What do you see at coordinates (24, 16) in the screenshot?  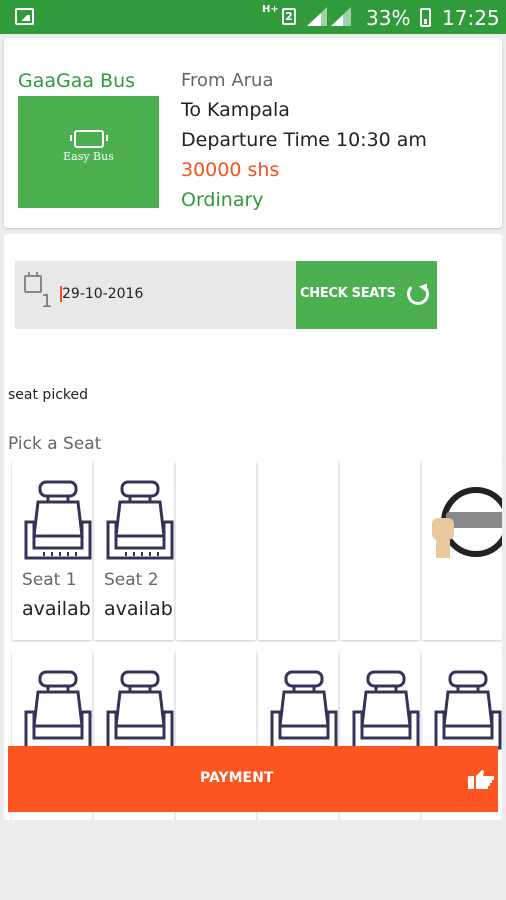 I see `gallery-icon` at bounding box center [24, 16].